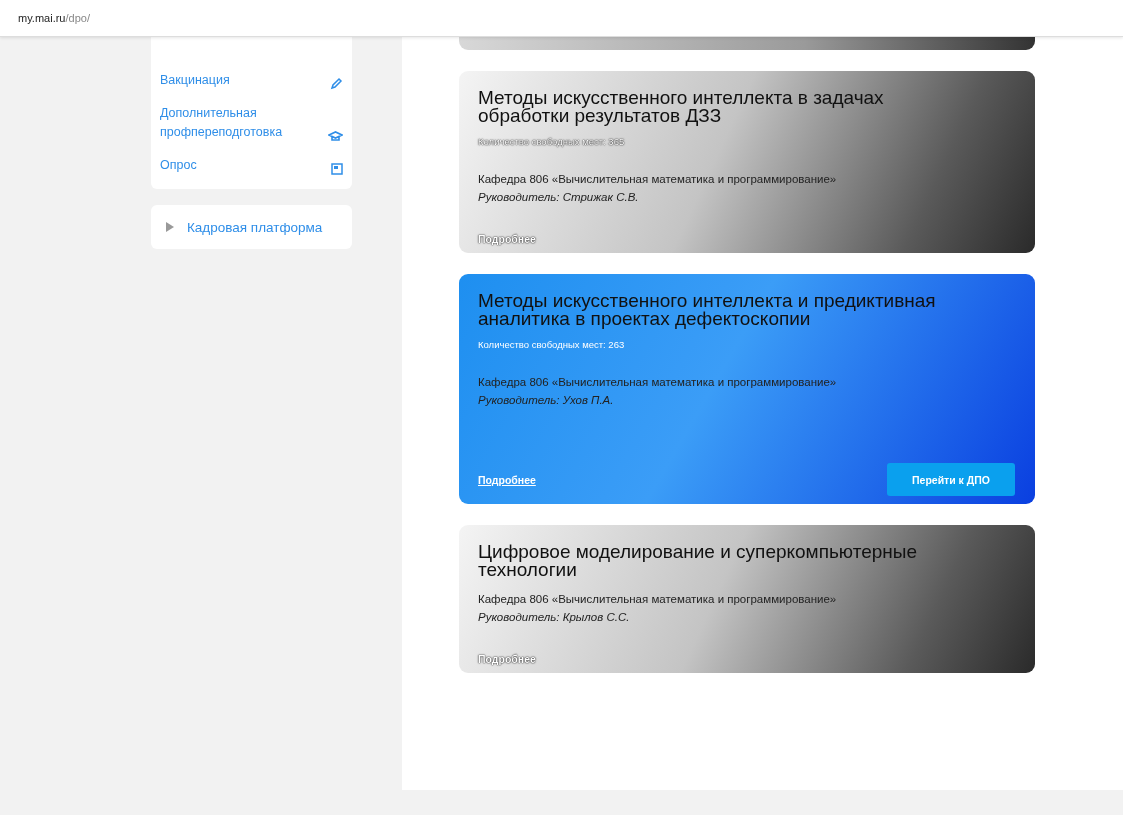 The height and width of the screenshot is (815, 1123). Describe the element at coordinates (546, 400) in the screenshot. I see `supervisor-text: Руководитель: Ухов П.А.` at that location.